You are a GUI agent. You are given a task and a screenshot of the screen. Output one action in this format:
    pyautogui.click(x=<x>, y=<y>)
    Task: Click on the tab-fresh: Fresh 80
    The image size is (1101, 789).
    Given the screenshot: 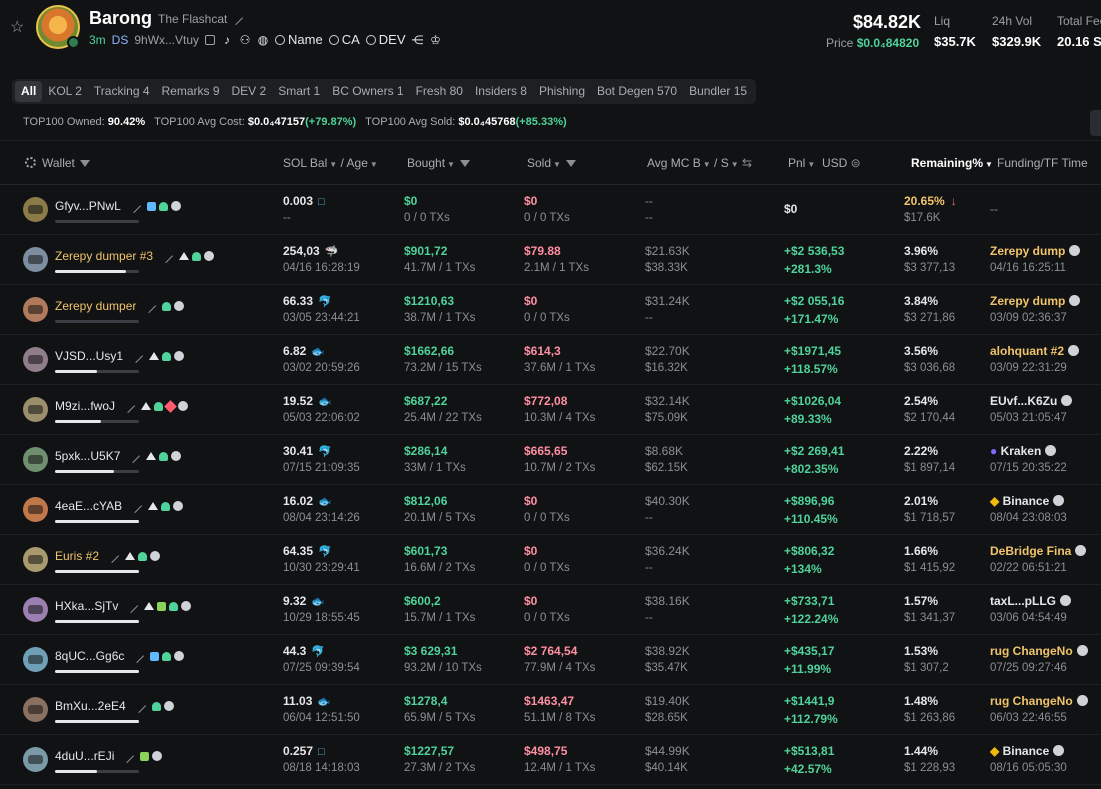 What is the action you would take?
    pyautogui.click(x=439, y=91)
    